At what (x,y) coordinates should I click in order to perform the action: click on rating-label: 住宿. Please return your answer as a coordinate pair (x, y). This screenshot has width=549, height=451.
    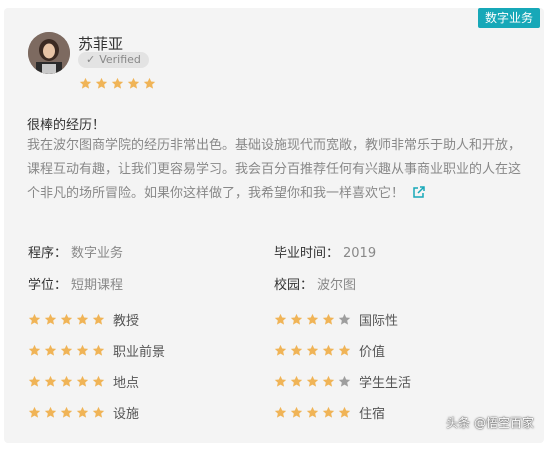
    Looking at the image, I should click on (372, 414).